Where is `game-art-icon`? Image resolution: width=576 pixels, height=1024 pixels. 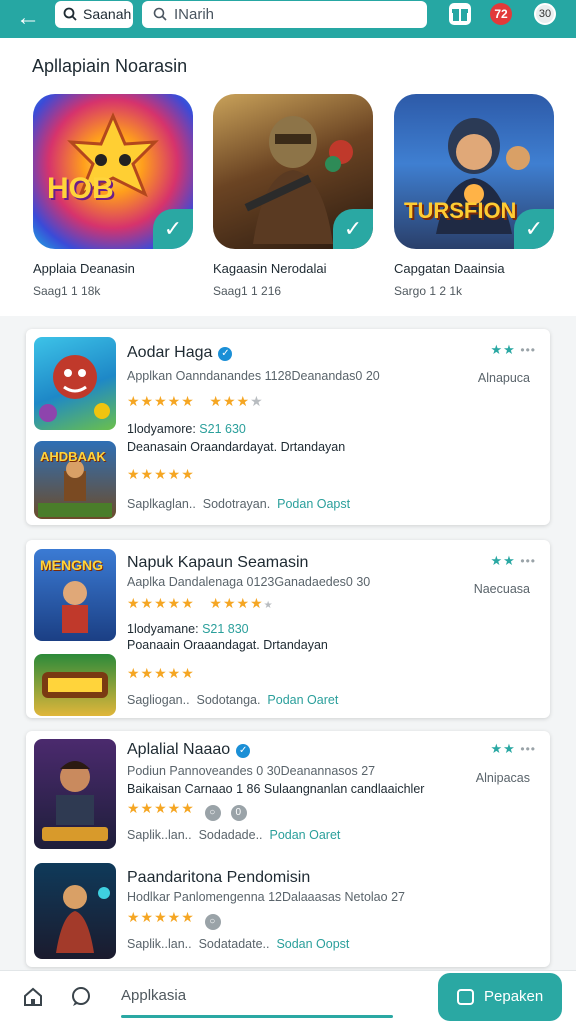 game-art-icon is located at coordinates (75, 685).